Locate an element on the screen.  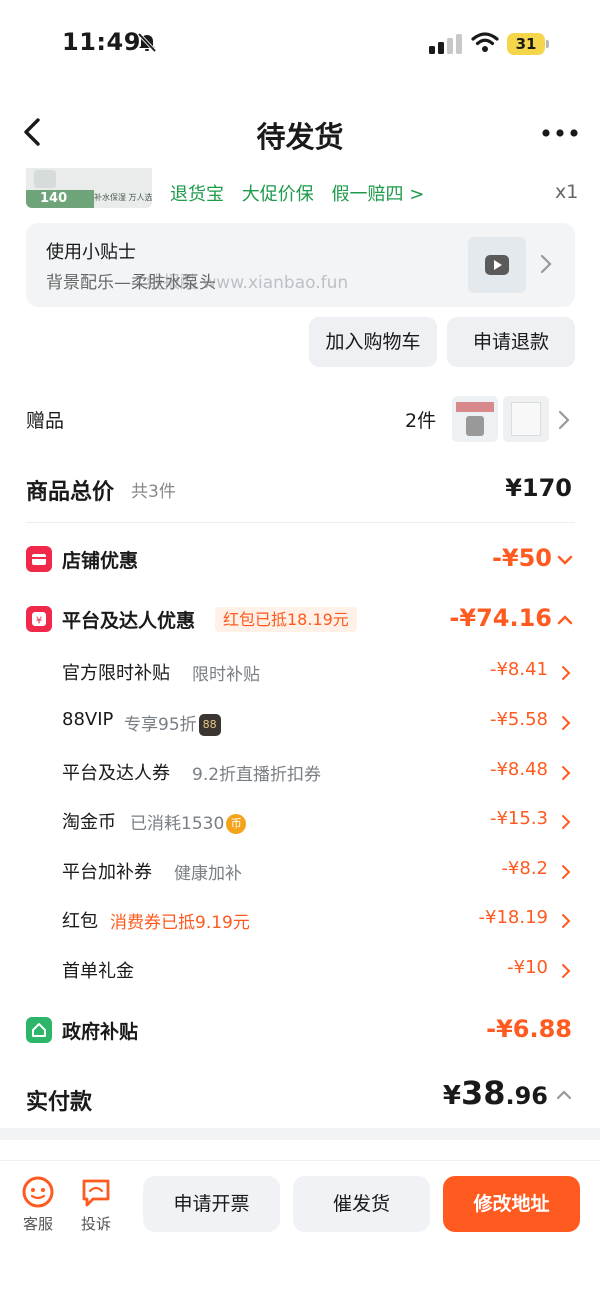
discount-item-note: 已消耗1530 币 is located at coordinates (188, 821).